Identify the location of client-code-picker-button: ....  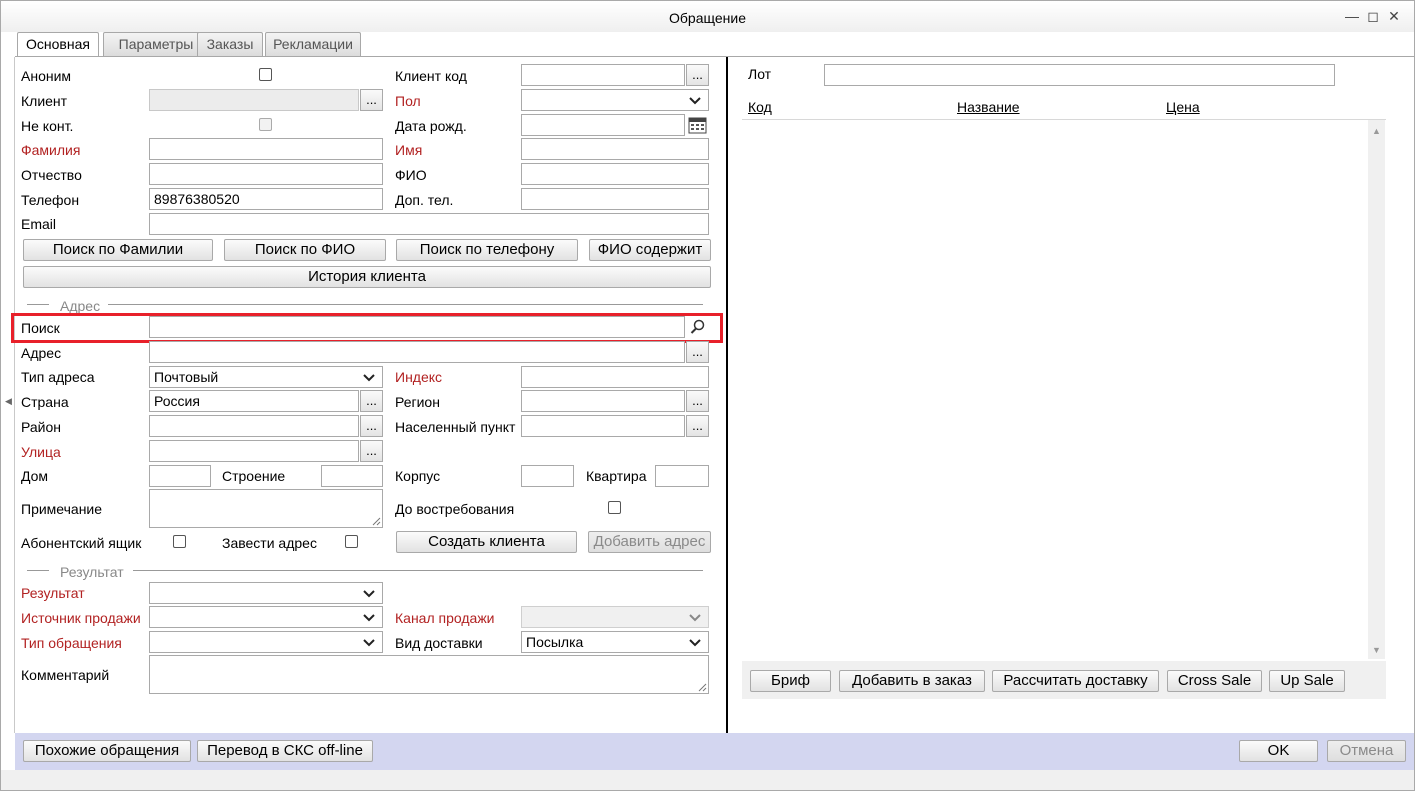
(697, 75).